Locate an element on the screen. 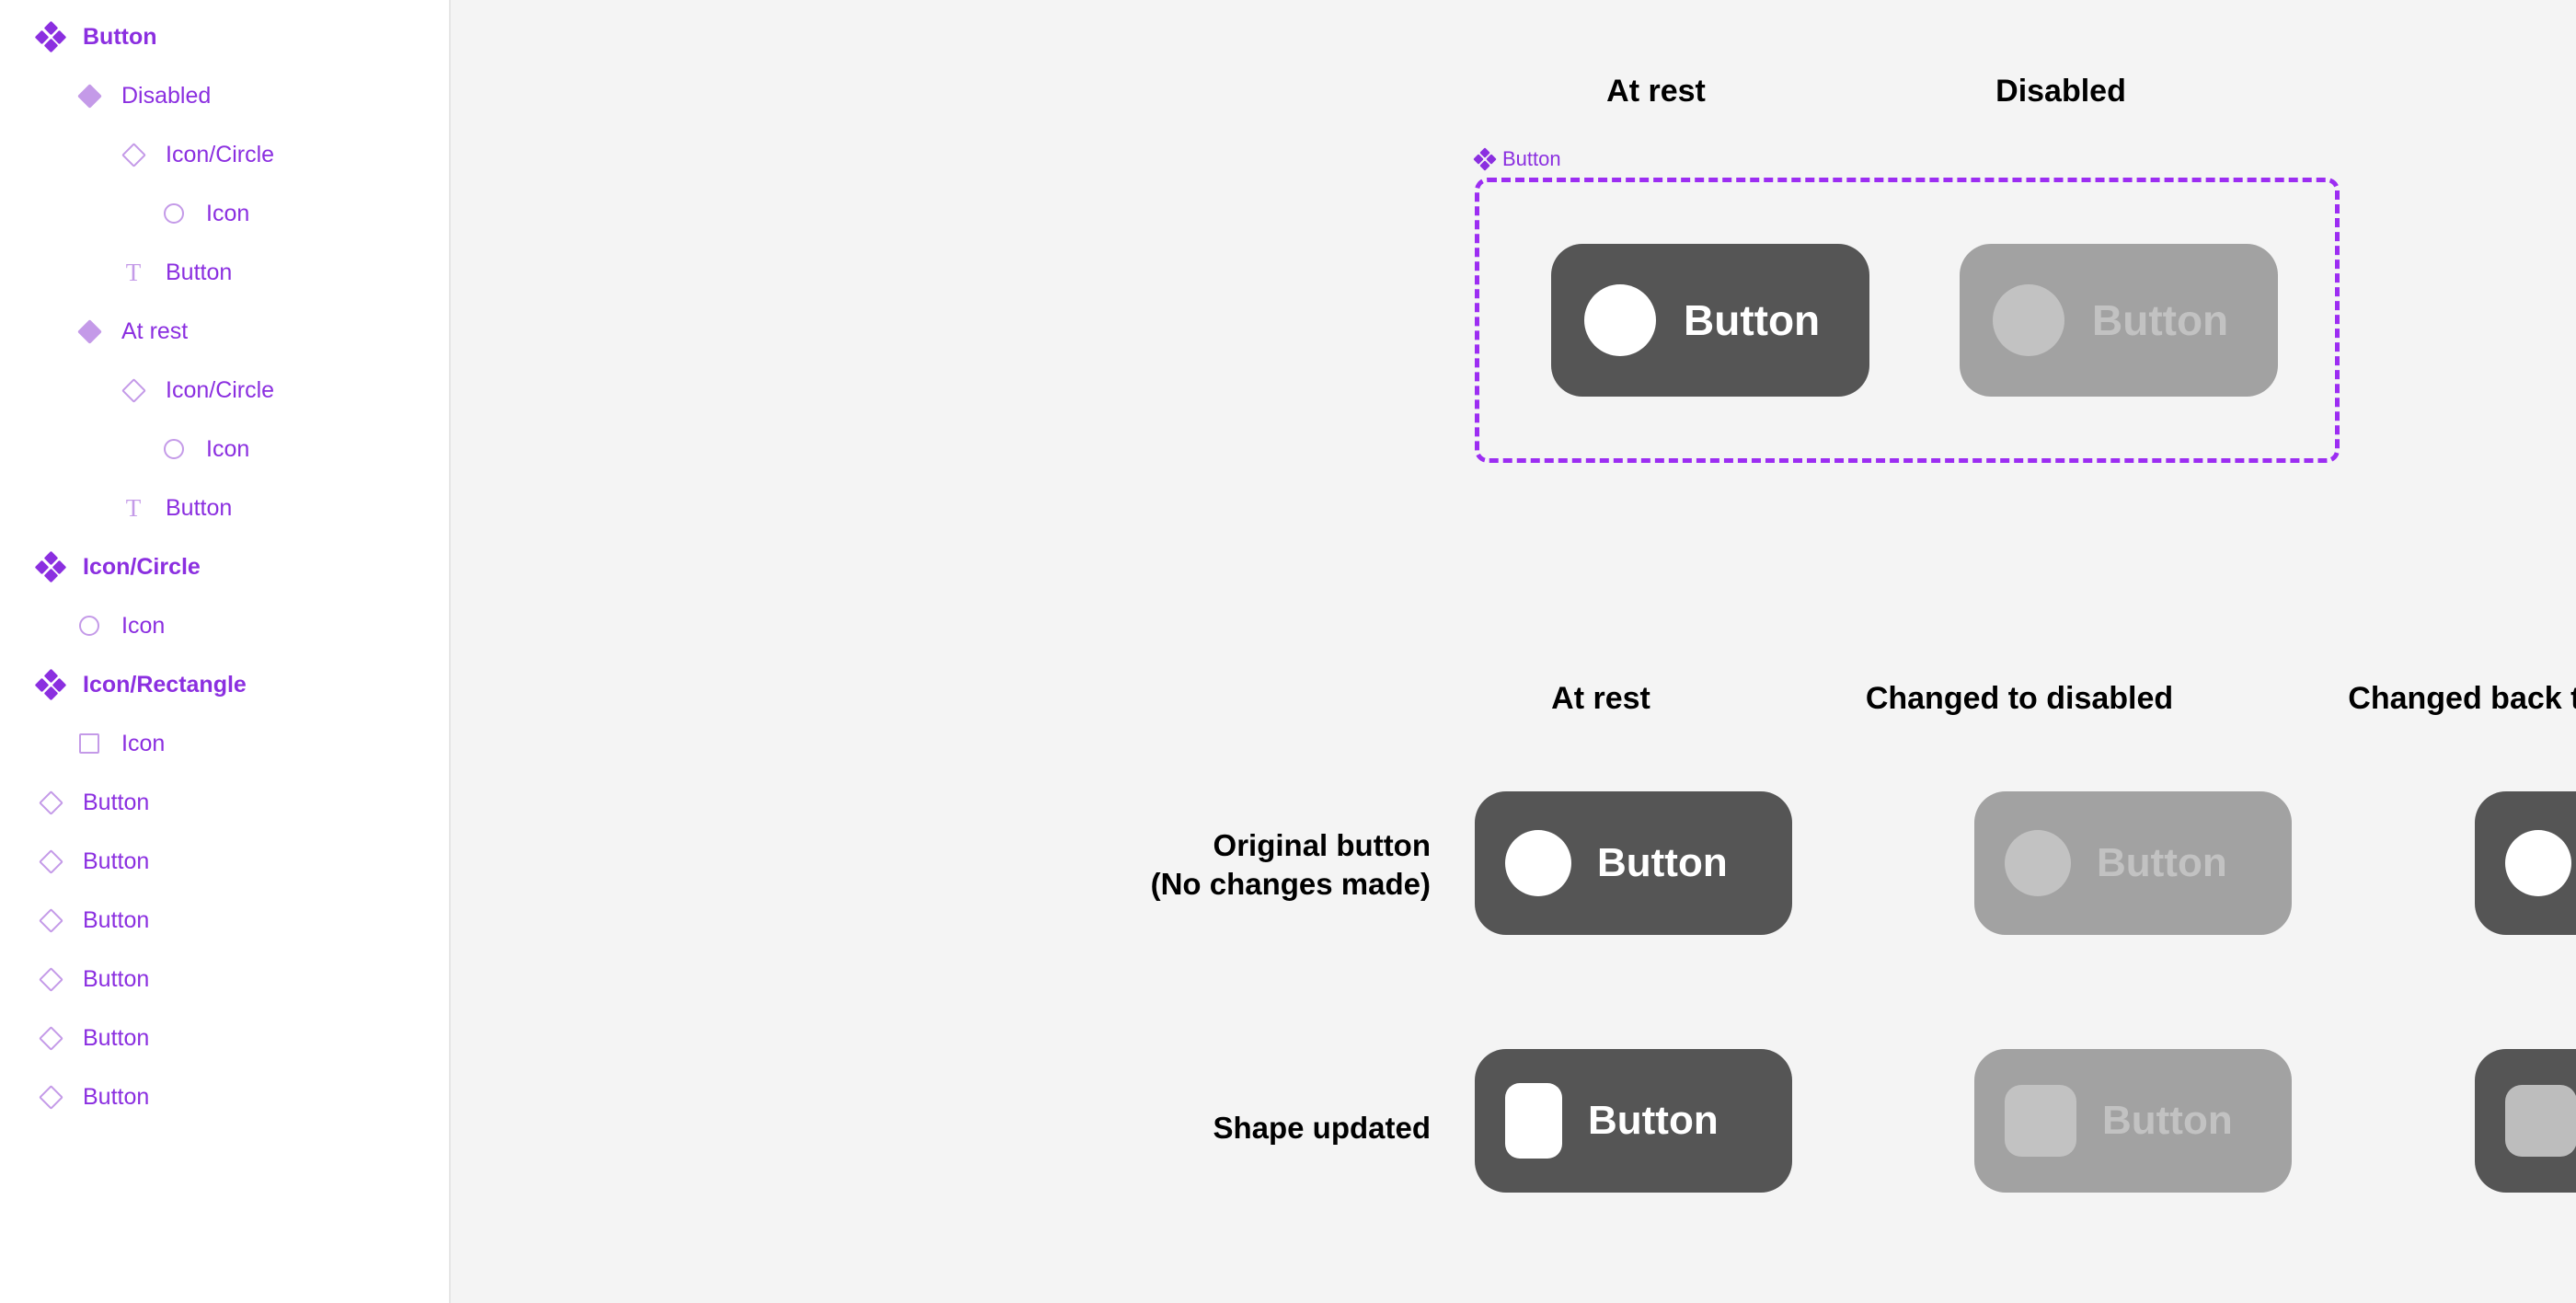 Image resolution: width=2576 pixels, height=1303 pixels. matrix-column-header-changed-back-to-at-rest: Changed back to at rest is located at coordinates (2462, 698).